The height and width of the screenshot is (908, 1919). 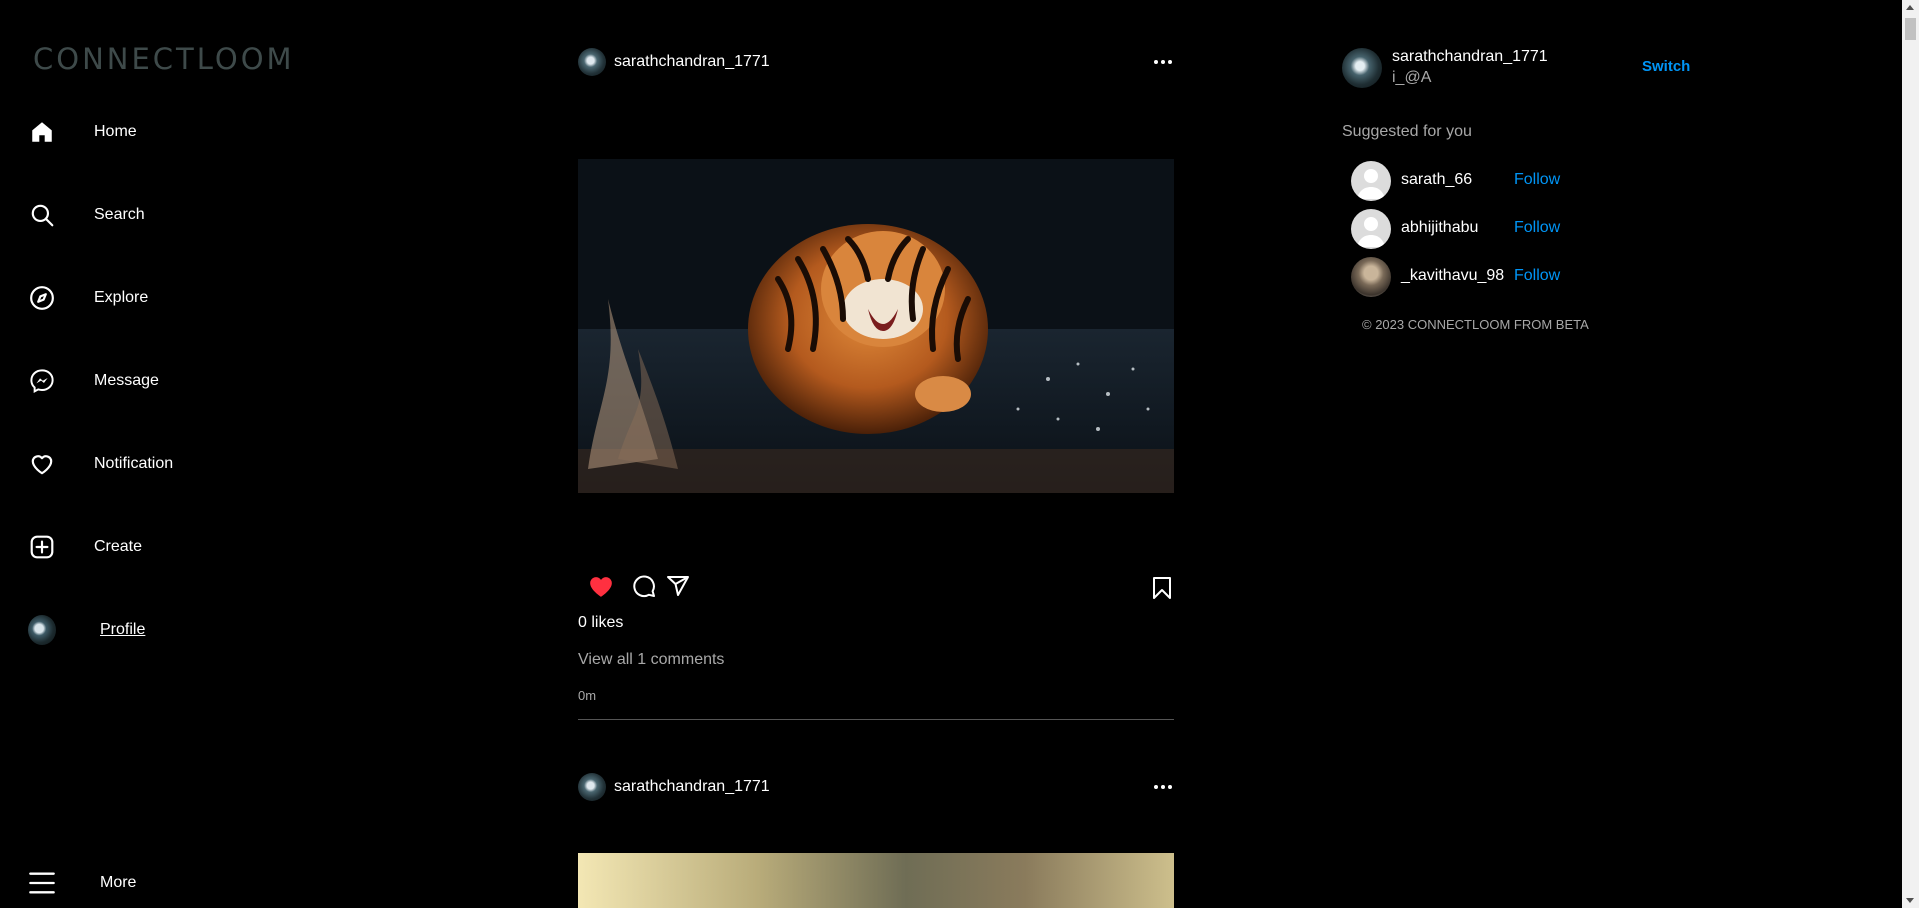 What do you see at coordinates (1910, 454) in the screenshot?
I see `page-scrollbar` at bounding box center [1910, 454].